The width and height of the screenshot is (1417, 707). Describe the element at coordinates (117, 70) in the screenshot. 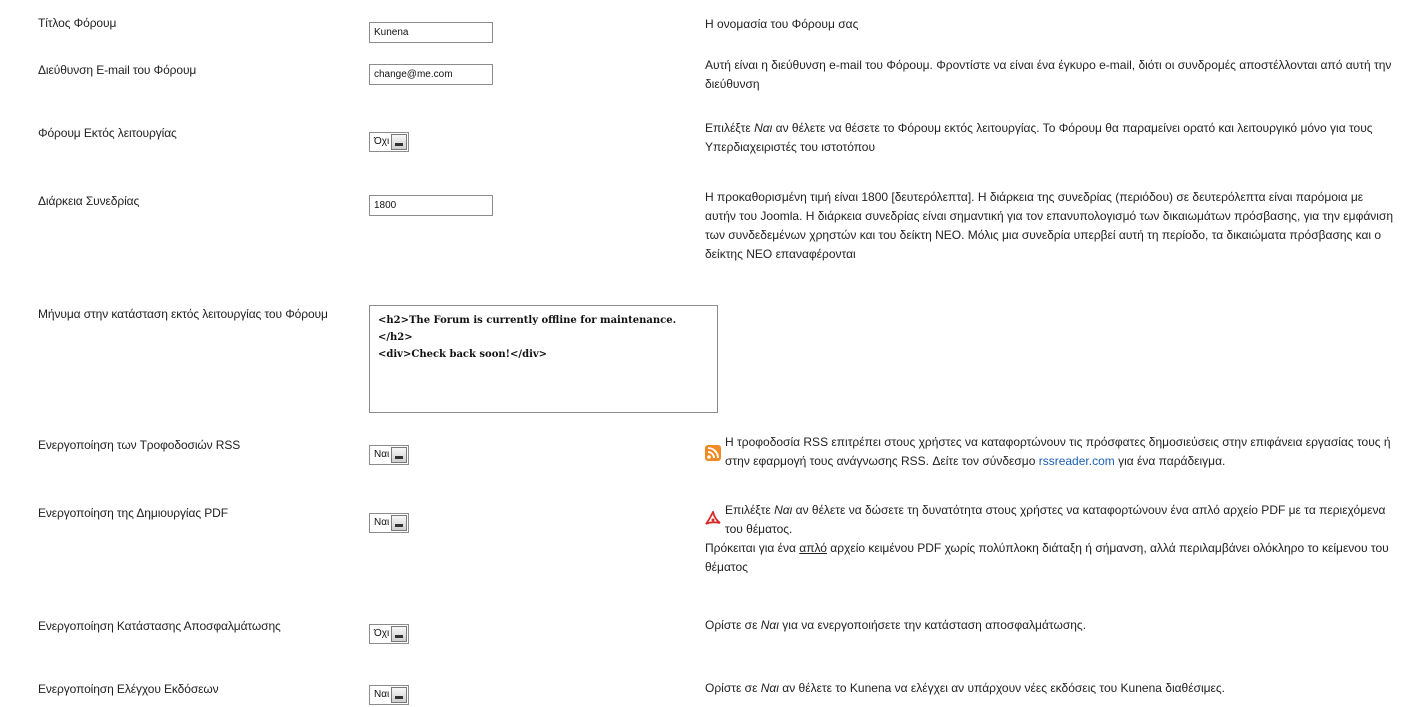

I see `forum-email-label: Διεύθυνση E-mail του Φόρουμ` at that location.